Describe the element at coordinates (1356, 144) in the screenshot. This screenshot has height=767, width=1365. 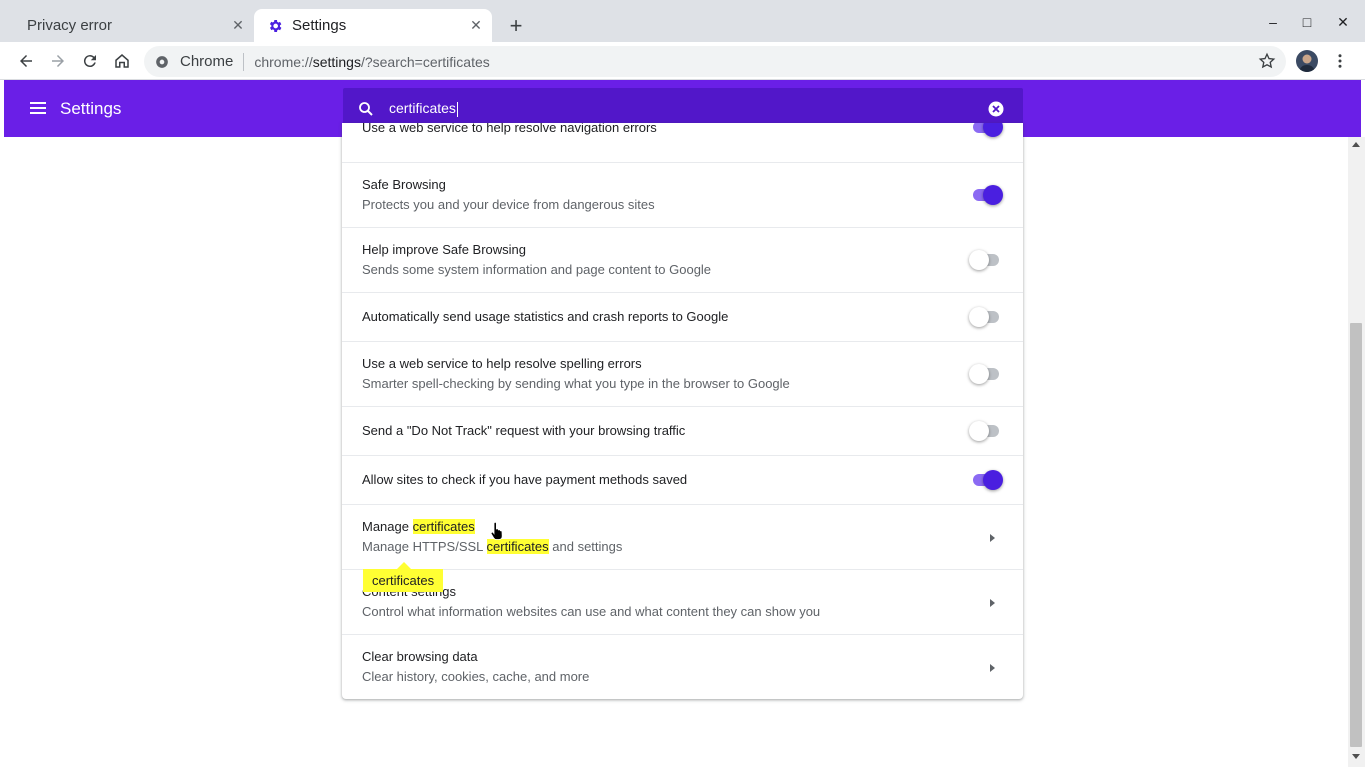
I see `scroll-up-icon` at that location.